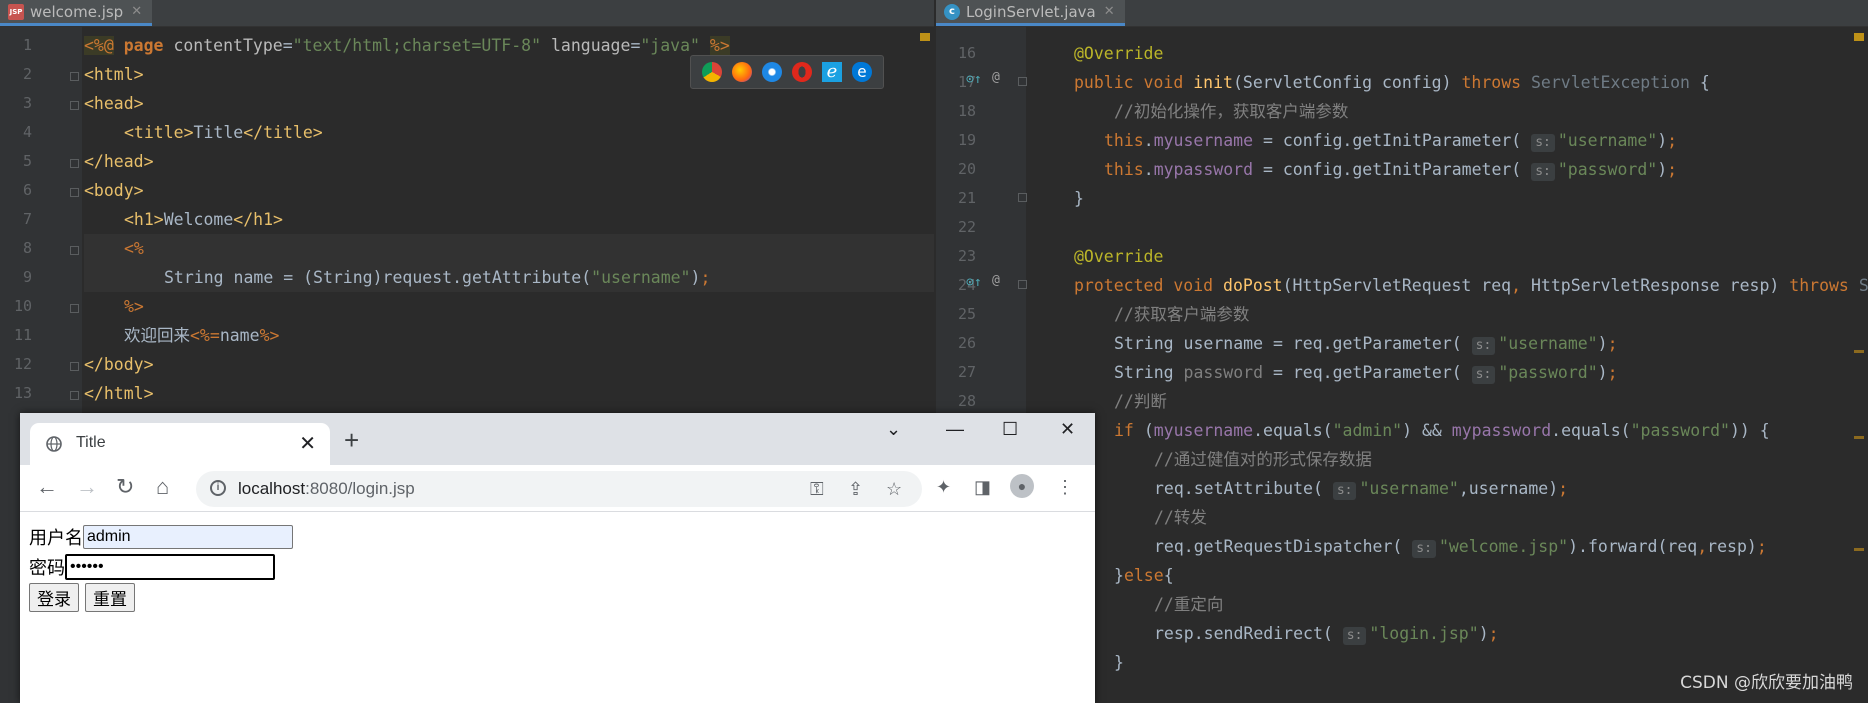  I want to click on code-line: 13 </html>, so click(83, 393).